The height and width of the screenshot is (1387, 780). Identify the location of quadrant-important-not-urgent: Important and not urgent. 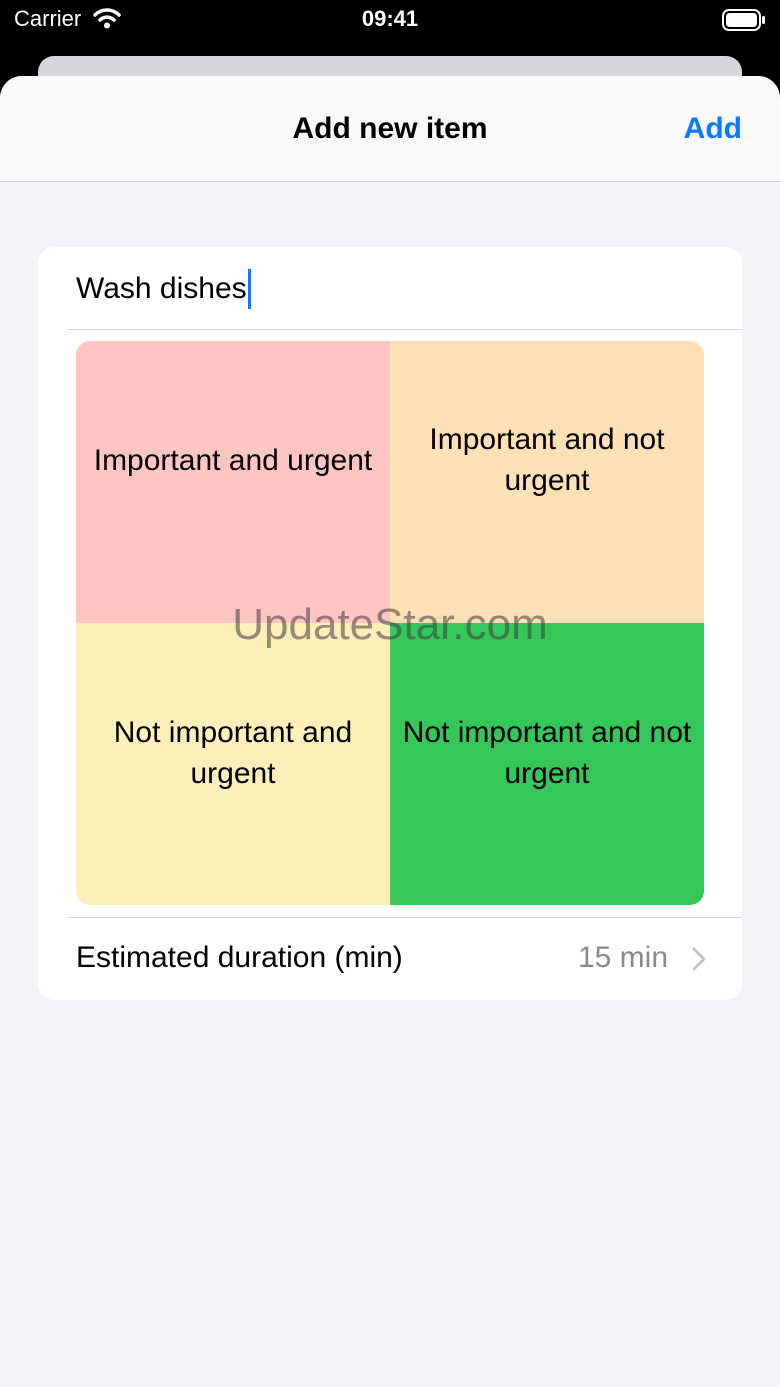
(547, 482).